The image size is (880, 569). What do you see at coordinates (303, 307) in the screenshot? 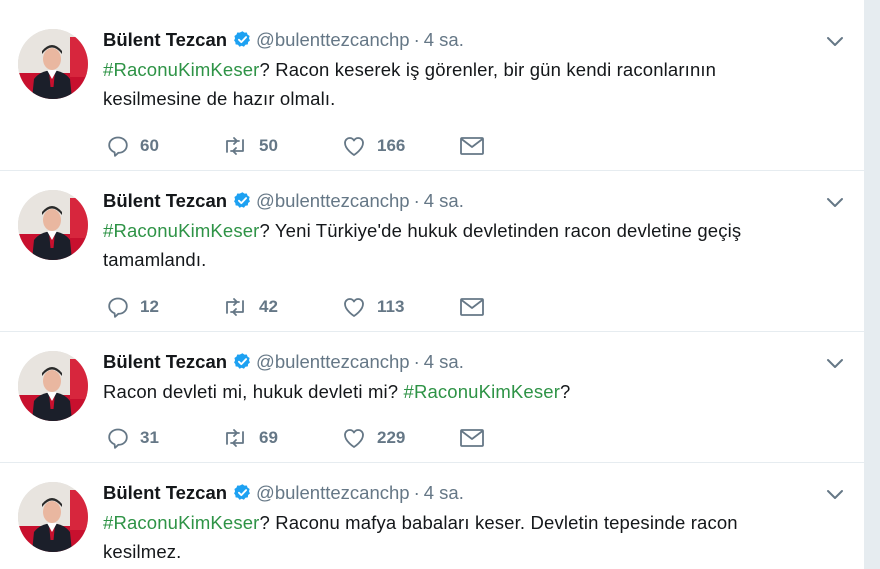
I see `tweet-actions: 12 42 113` at bounding box center [303, 307].